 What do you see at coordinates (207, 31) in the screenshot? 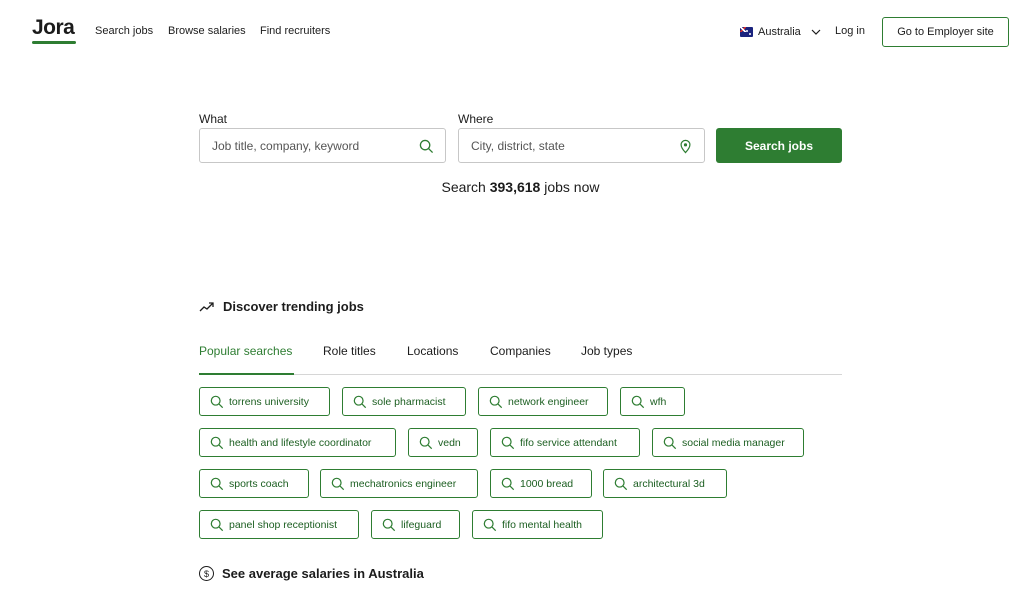
I see `nav-browse-salaries: Browse salaries` at bounding box center [207, 31].